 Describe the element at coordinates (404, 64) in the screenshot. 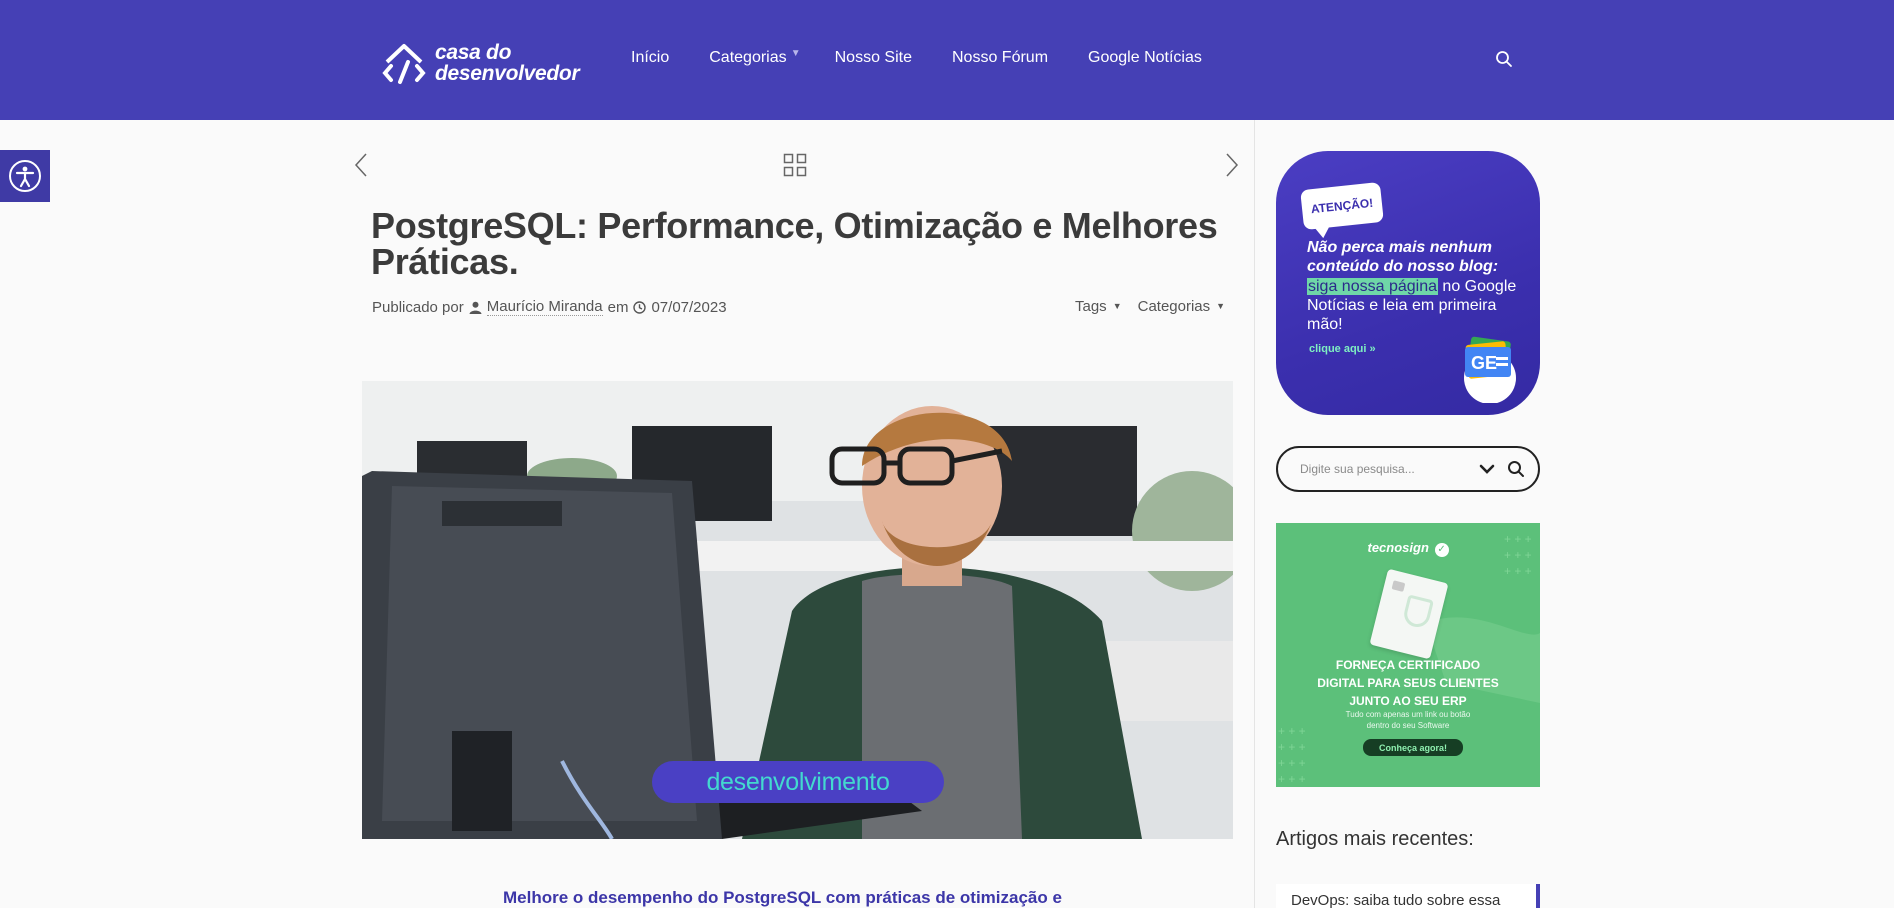

I see `logo-code-house-icon` at that location.